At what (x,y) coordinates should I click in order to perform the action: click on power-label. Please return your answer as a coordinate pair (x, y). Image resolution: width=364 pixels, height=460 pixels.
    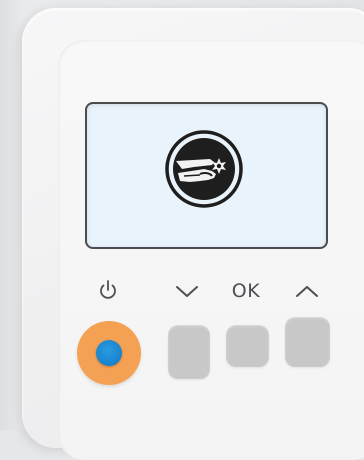
    Looking at the image, I should click on (108, 290).